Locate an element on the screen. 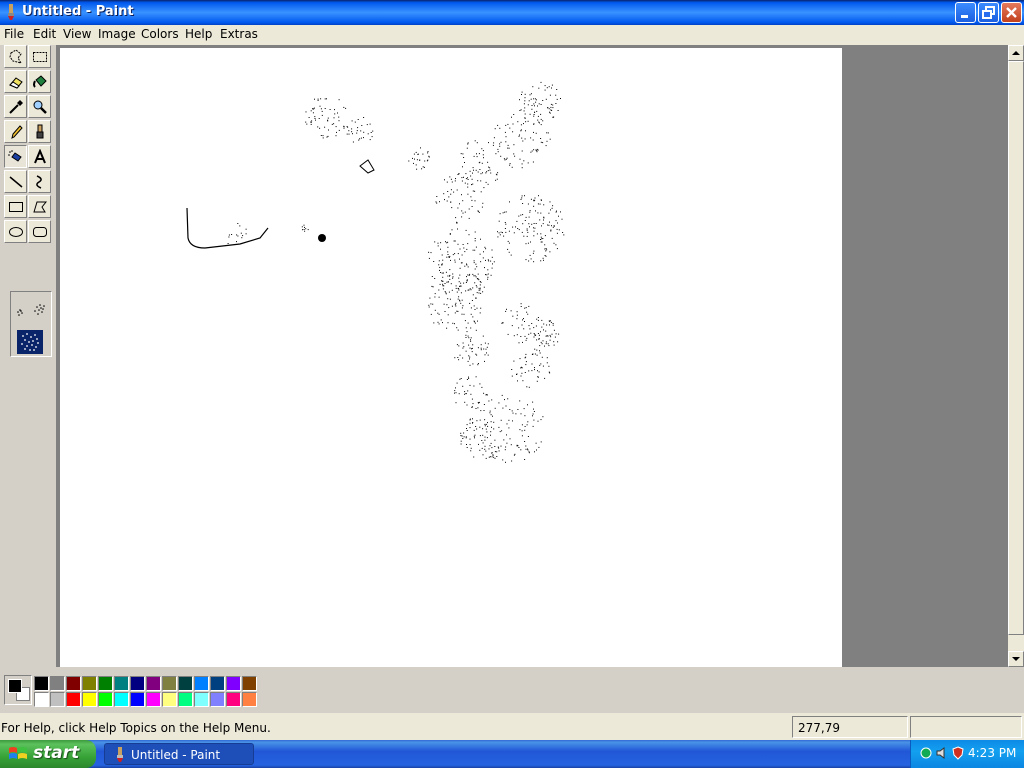 The image size is (1024, 768). scrollbar-thumb is located at coordinates (1016, 348).